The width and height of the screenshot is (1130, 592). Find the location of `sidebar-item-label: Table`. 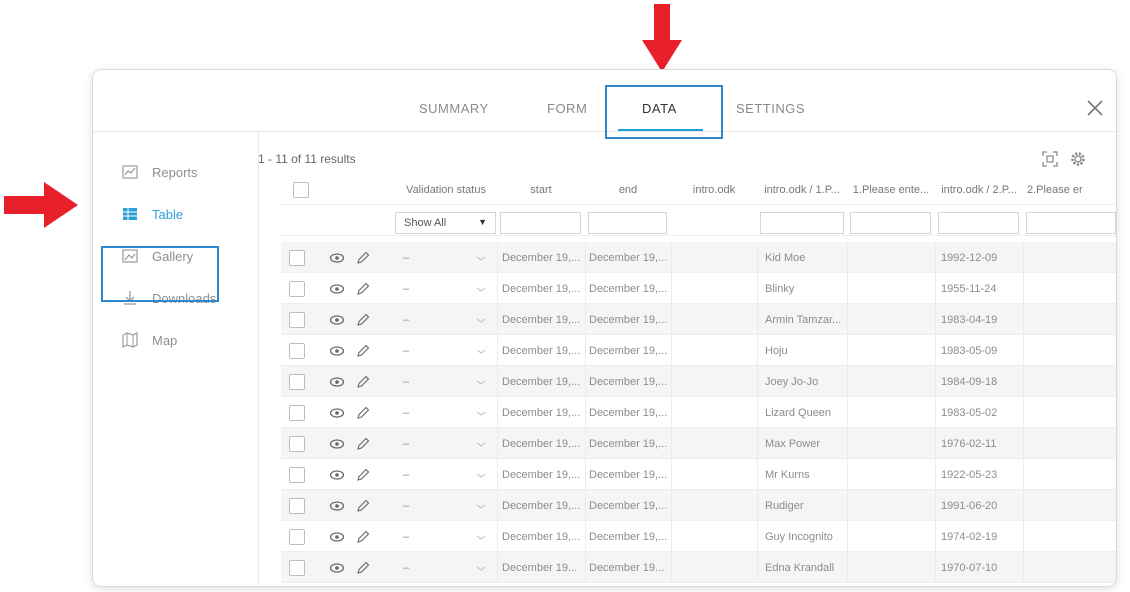

sidebar-item-label: Table is located at coordinates (168, 214).